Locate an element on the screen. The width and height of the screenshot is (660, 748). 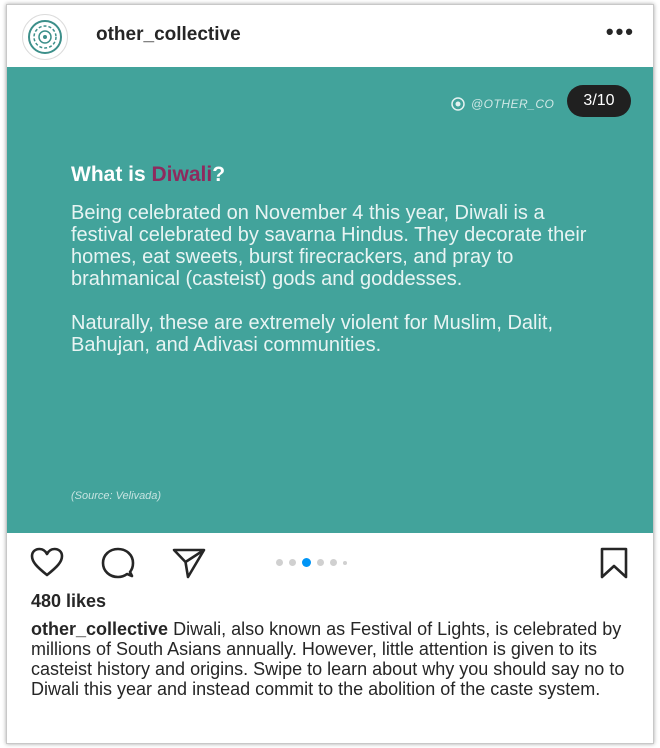
carousel-dots is located at coordinates (311, 562).